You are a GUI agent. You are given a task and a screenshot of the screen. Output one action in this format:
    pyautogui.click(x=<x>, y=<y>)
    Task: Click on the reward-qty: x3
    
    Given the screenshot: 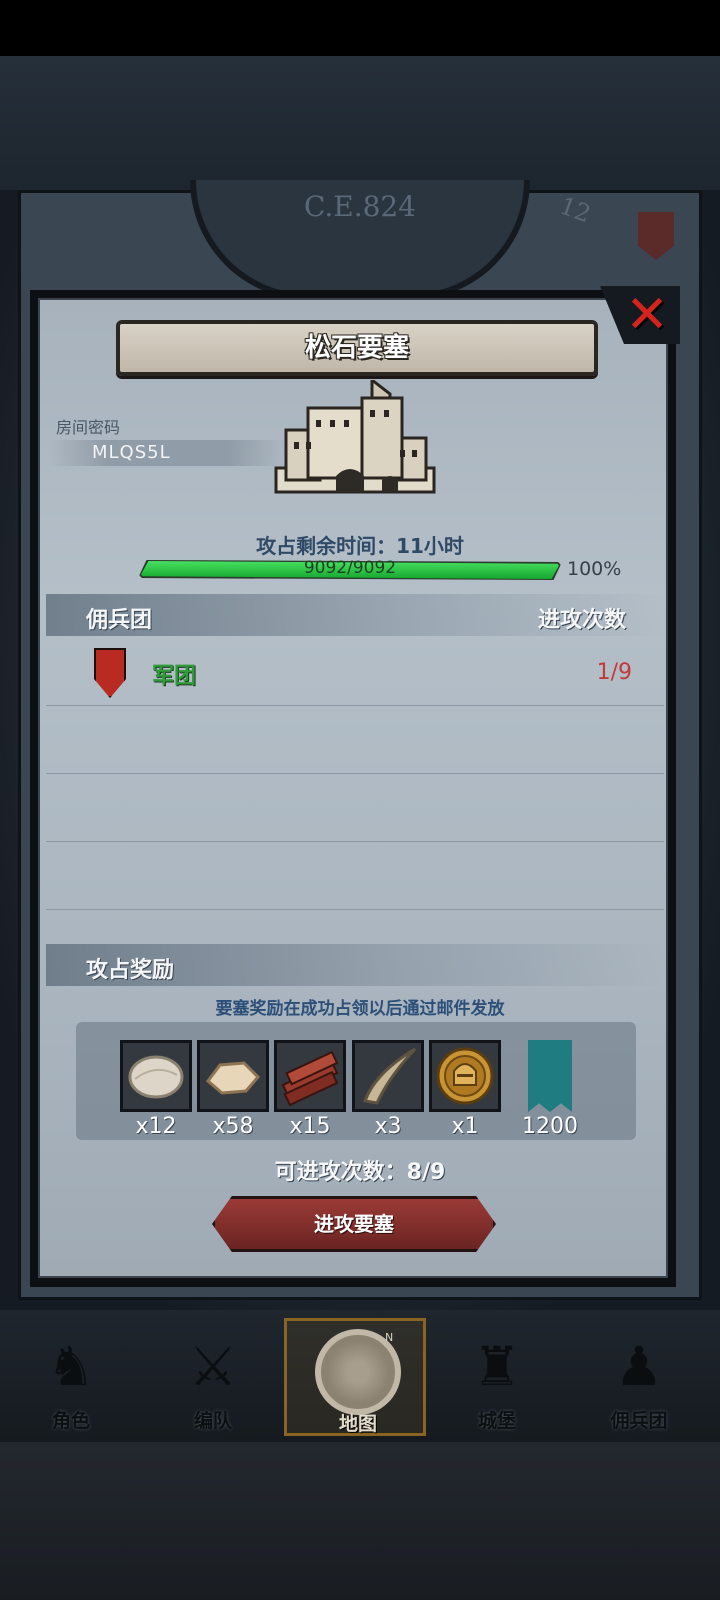 What is the action you would take?
    pyautogui.click(x=388, y=1126)
    